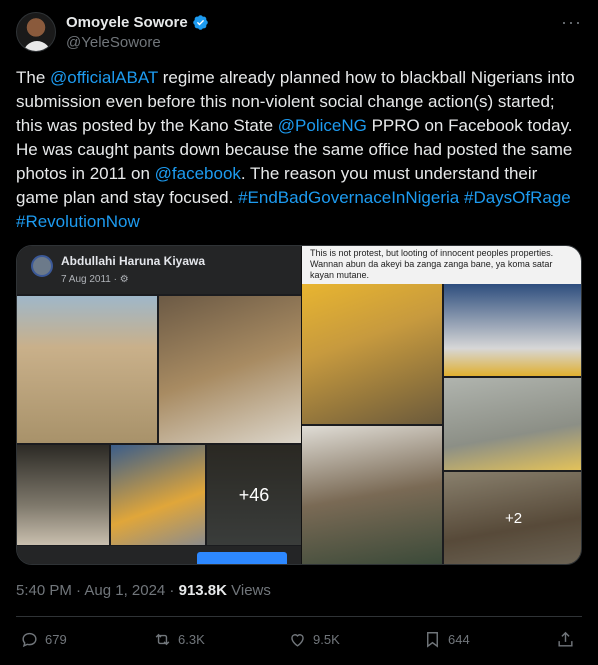 The width and height of the screenshot is (598, 665). I want to click on bookmark-icon, so click(432, 640).